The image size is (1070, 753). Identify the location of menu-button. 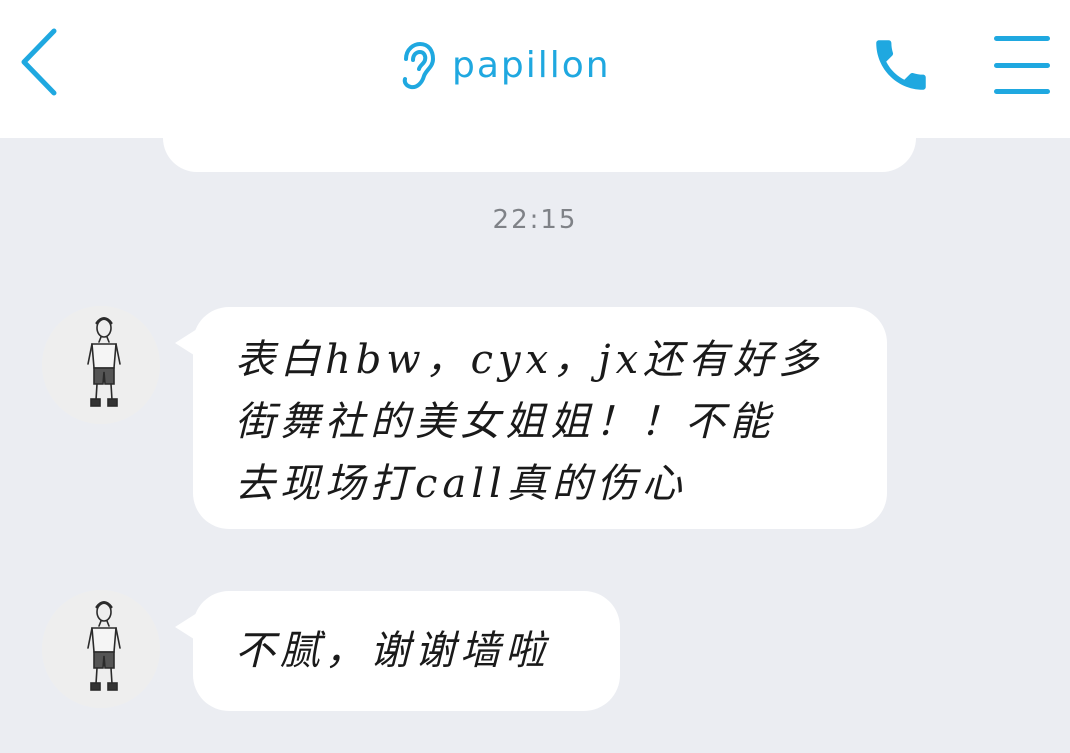
(1022, 65).